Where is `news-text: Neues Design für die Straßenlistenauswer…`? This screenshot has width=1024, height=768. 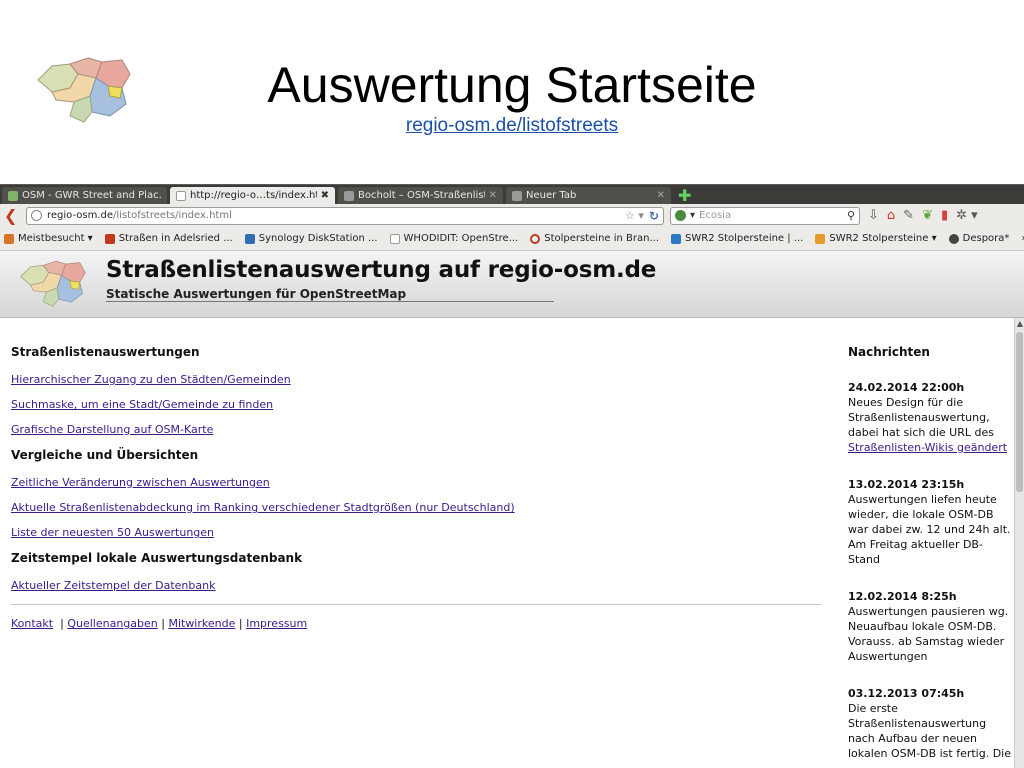 news-text: Neues Design für die Straßenlistenauswer… is located at coordinates (921, 417).